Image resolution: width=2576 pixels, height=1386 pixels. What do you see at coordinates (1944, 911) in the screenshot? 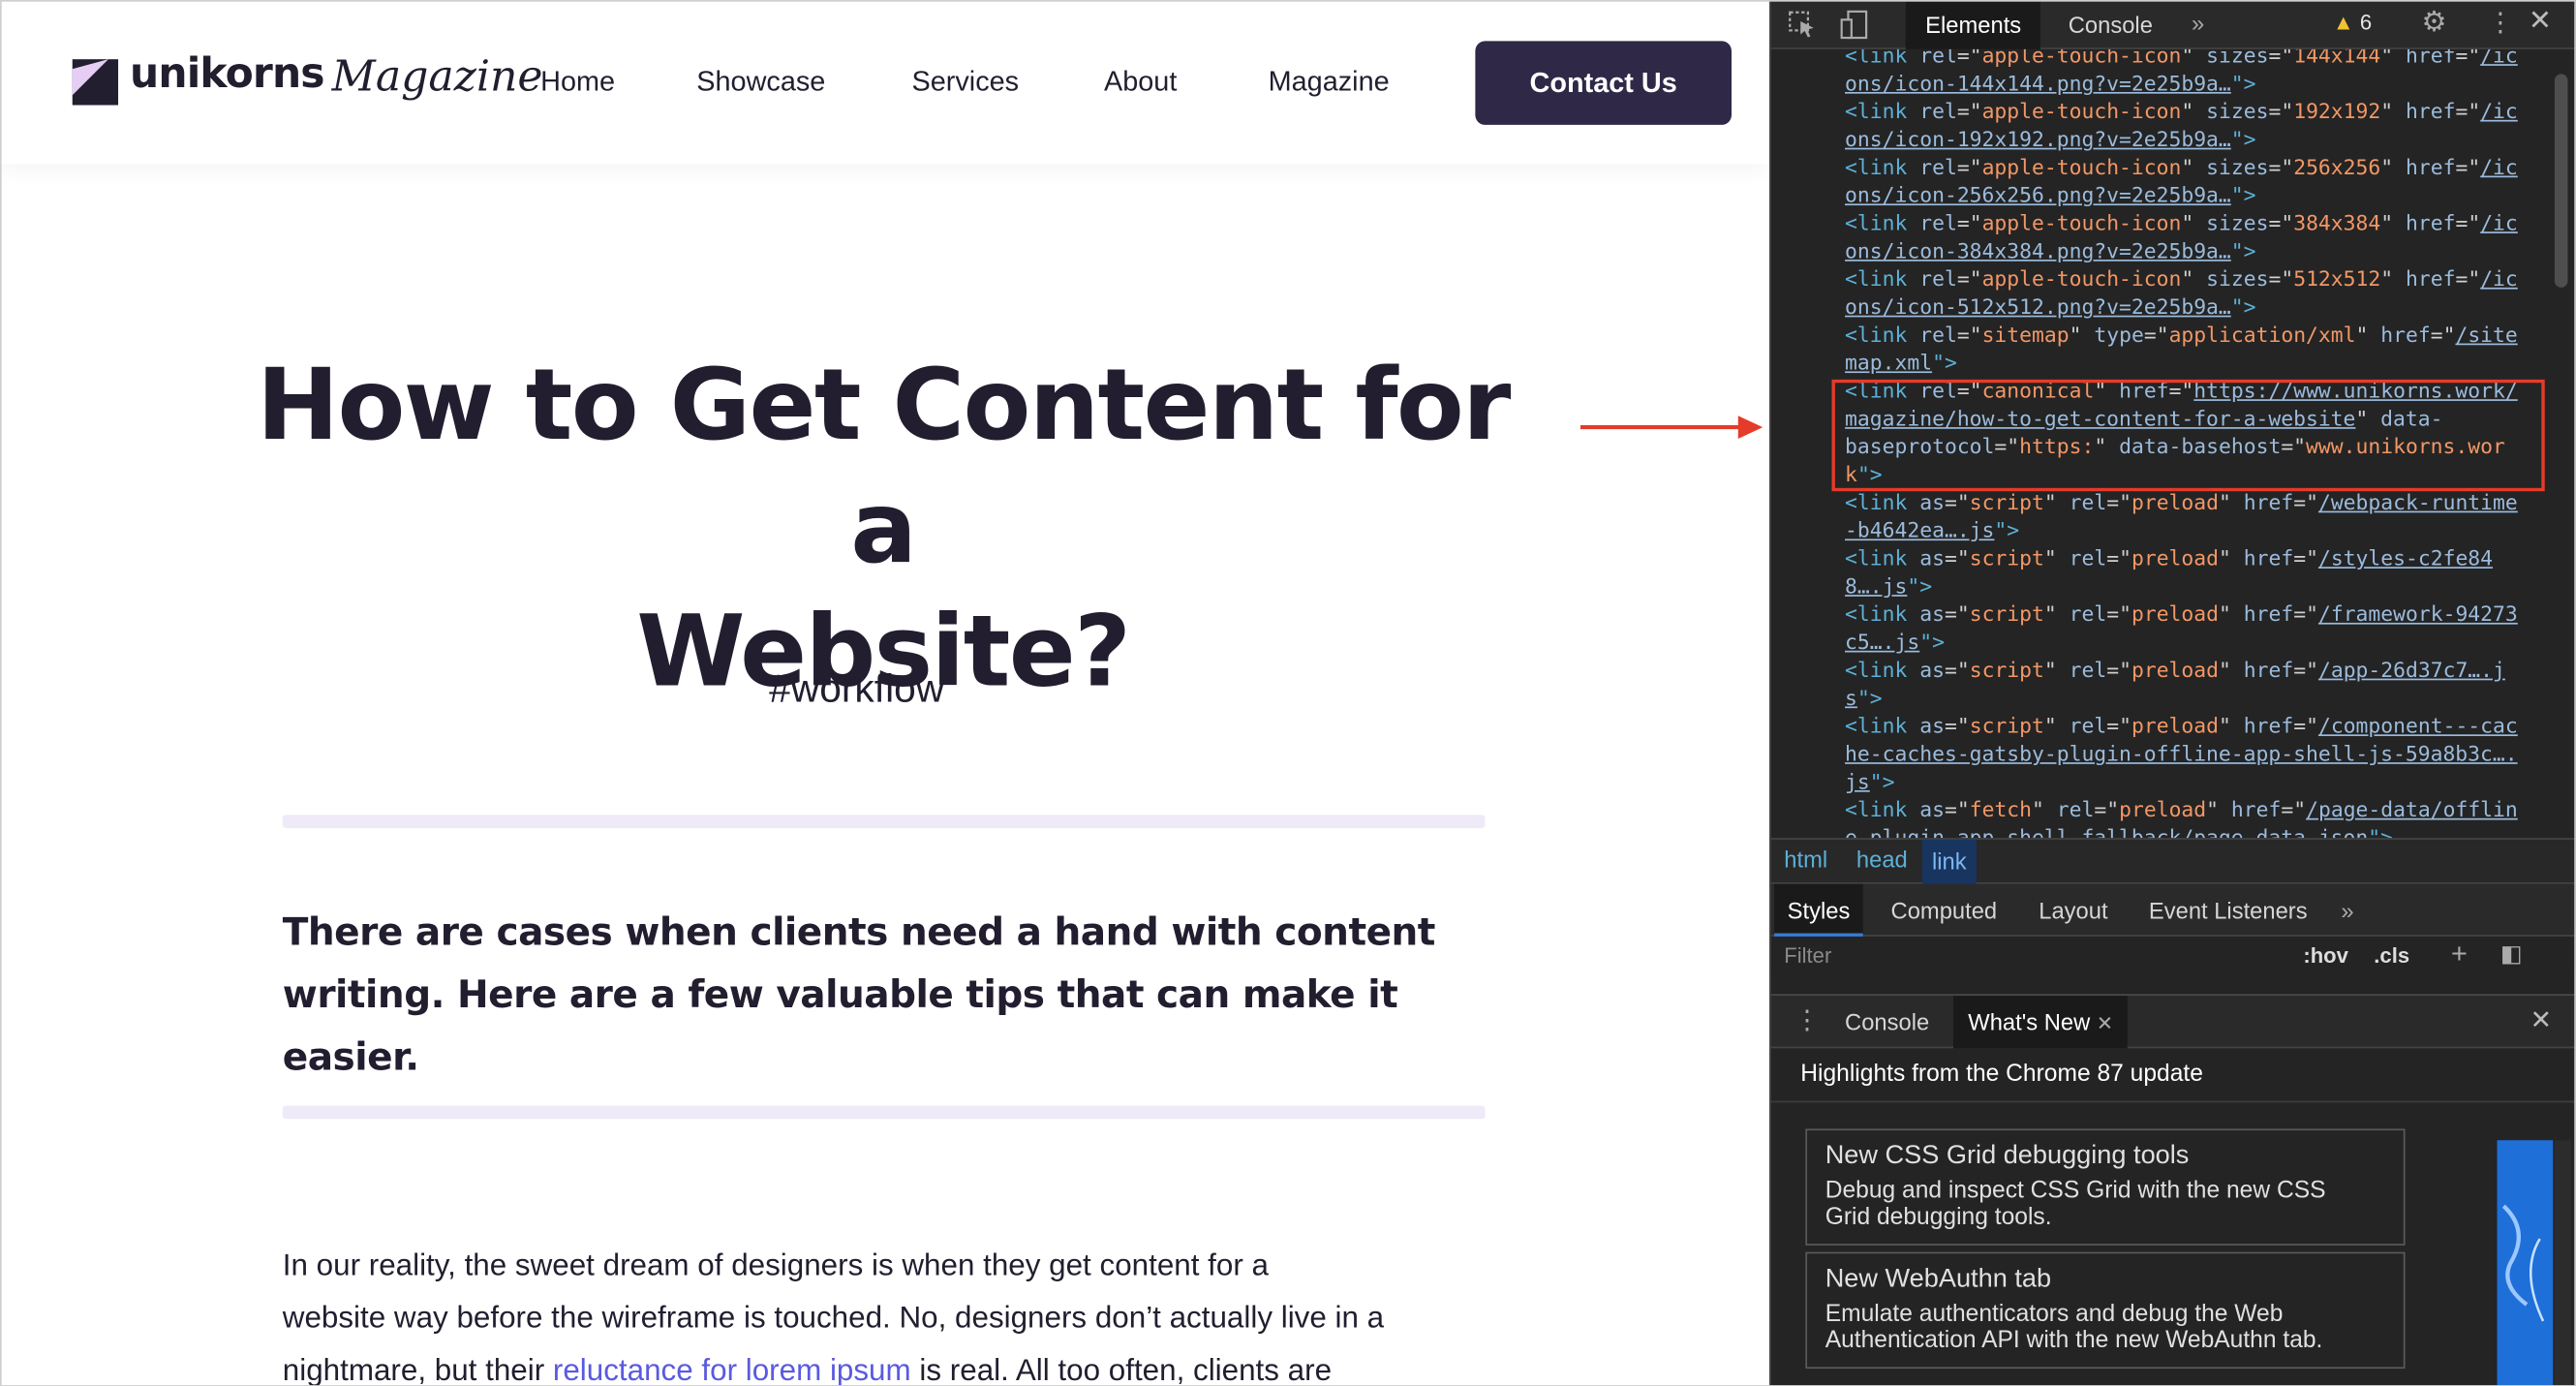
I see `subtab-computed: Computed` at bounding box center [1944, 911].